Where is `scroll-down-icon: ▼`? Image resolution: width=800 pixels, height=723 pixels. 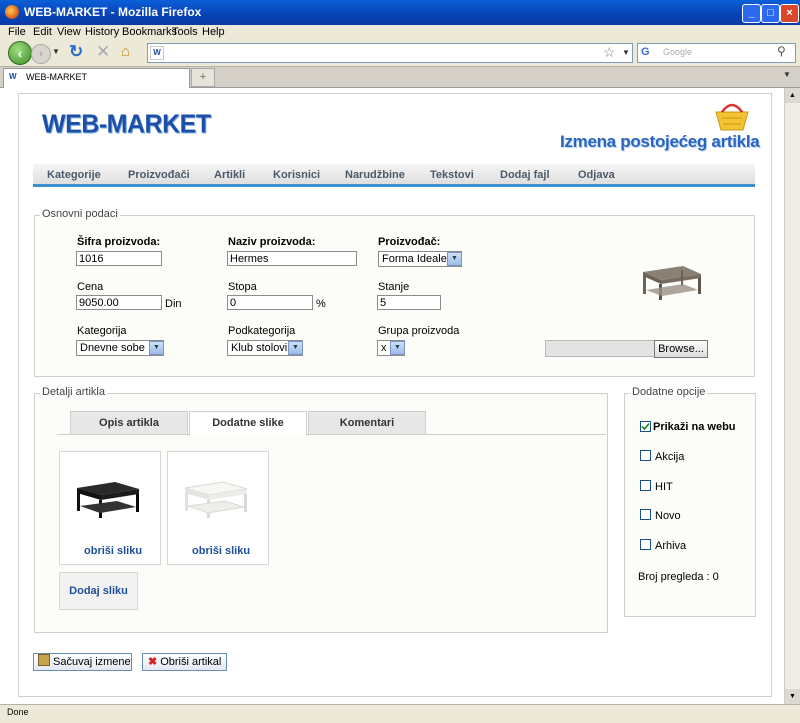 scroll-down-icon: ▼ is located at coordinates (792, 696).